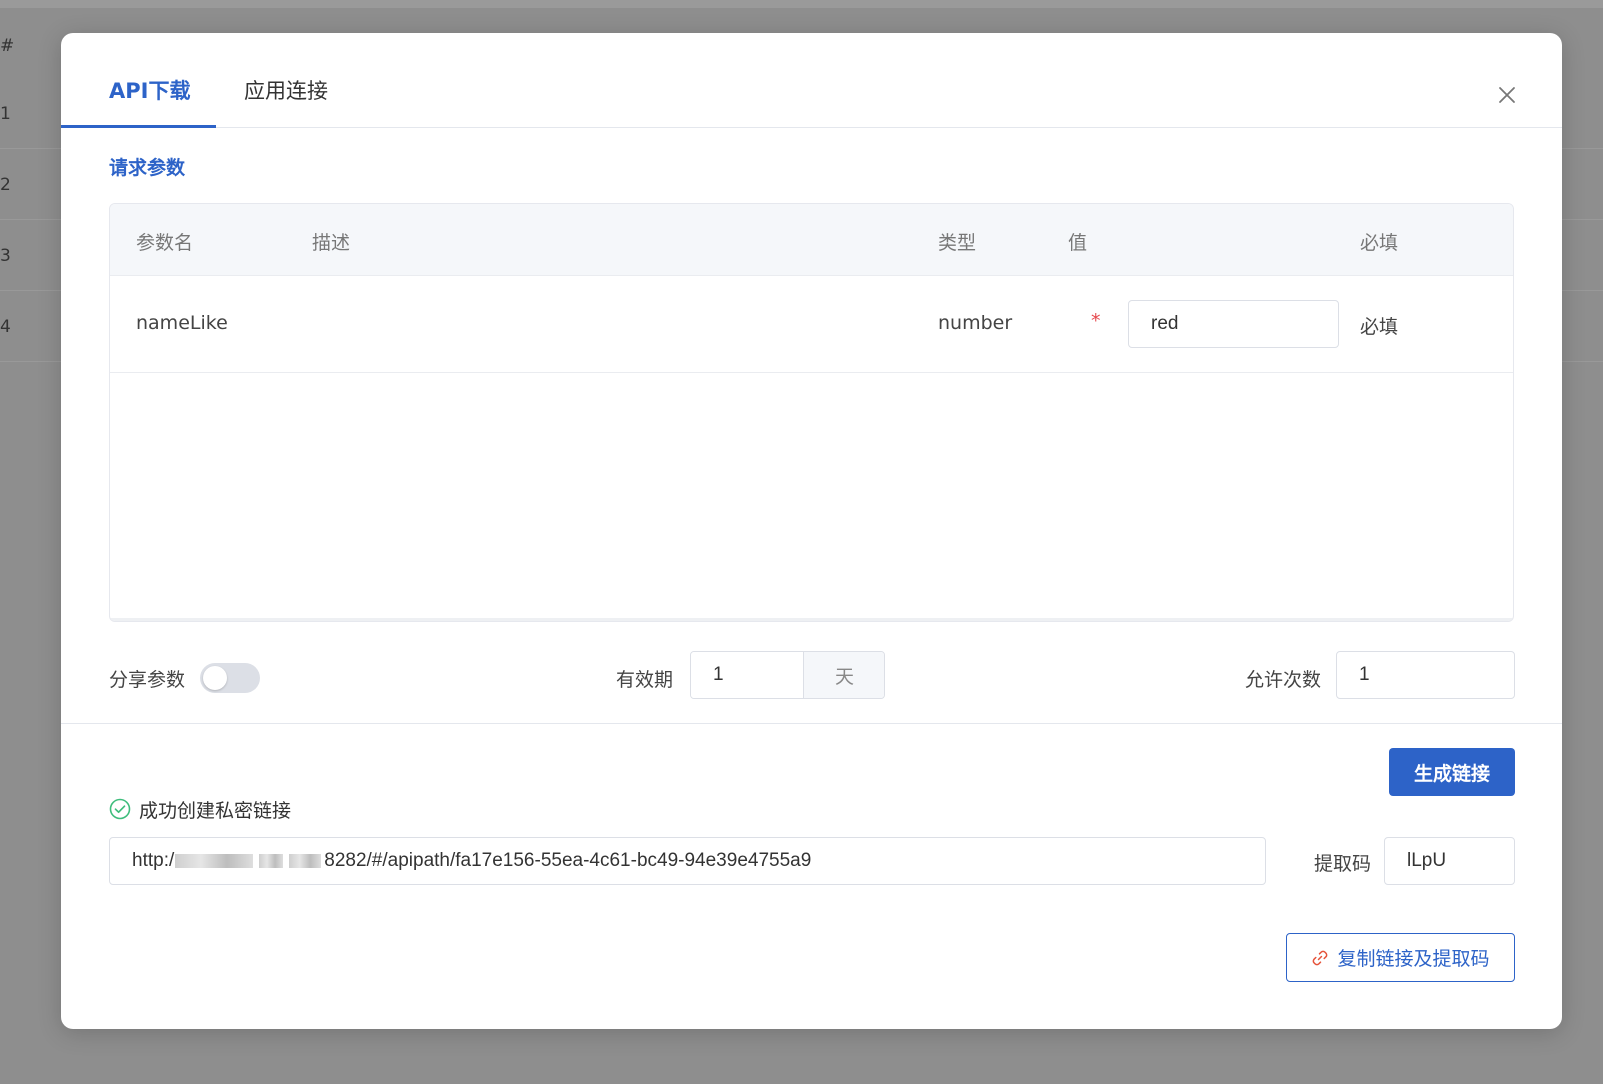 The width and height of the screenshot is (1603, 1084). I want to click on check-circle-icon, so click(120, 809).